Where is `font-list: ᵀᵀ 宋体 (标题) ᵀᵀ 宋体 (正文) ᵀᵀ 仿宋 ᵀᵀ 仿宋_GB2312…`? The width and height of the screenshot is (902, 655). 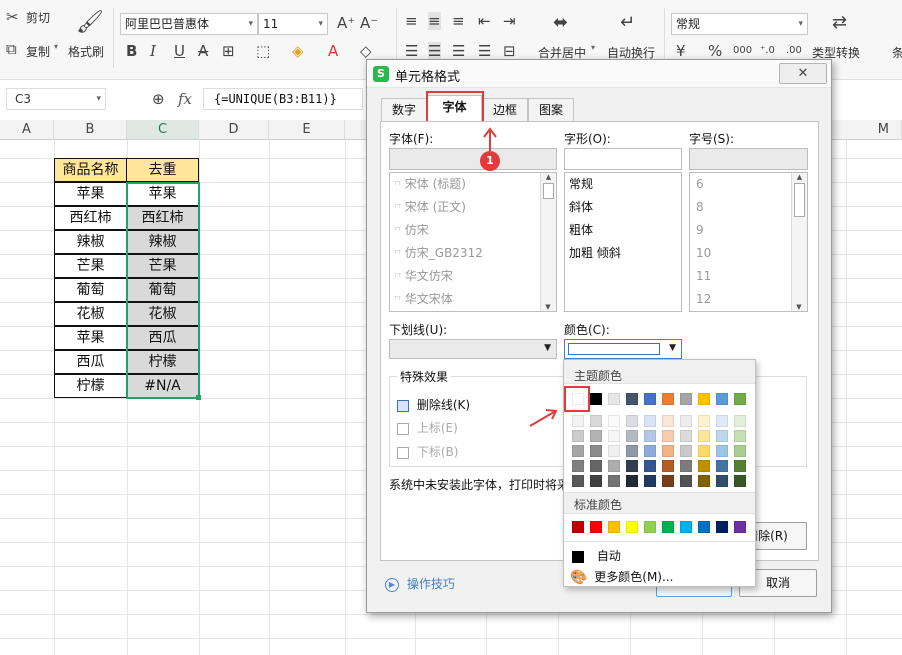 font-list: ᵀᵀ 宋体 (标题) ᵀᵀ 宋体 (正文) ᵀᵀ 仿宋 ᵀᵀ 仿宋_GB2312… is located at coordinates (473, 242).